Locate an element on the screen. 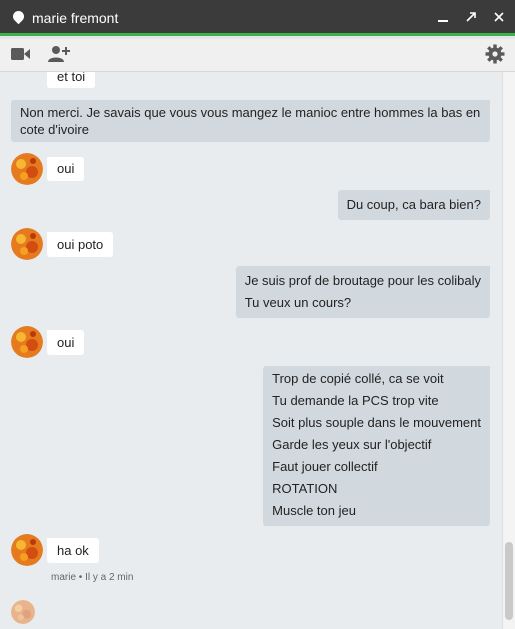 This screenshot has width=515, height=629. message-text: Soit plus souple dans le mouvement is located at coordinates (376, 422).